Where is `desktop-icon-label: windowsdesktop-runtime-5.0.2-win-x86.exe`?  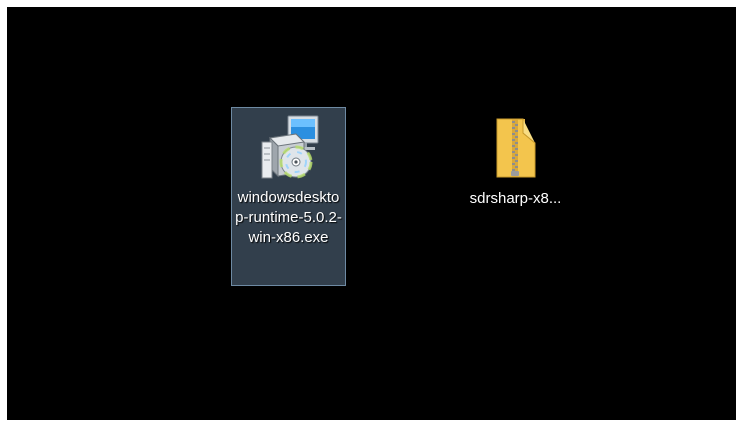
desktop-icon-label: windowsdesktop-runtime-5.0.2-win-x86.exe is located at coordinates (288, 217).